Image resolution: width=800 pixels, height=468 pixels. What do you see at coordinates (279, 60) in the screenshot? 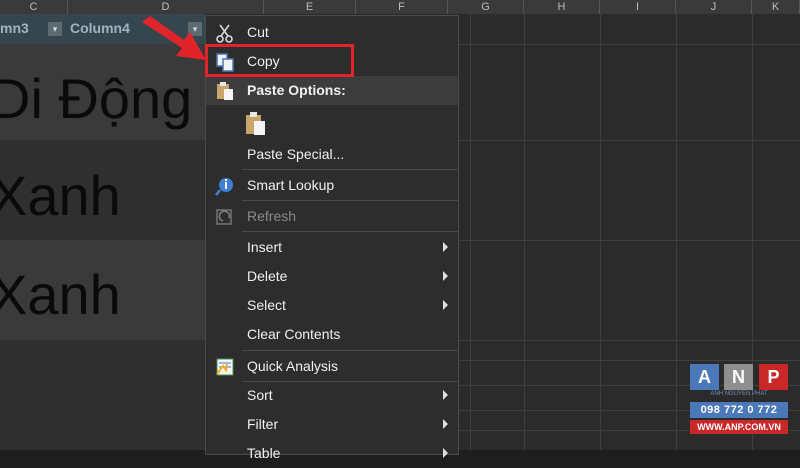
I see `copy-highlight-box` at bounding box center [279, 60].